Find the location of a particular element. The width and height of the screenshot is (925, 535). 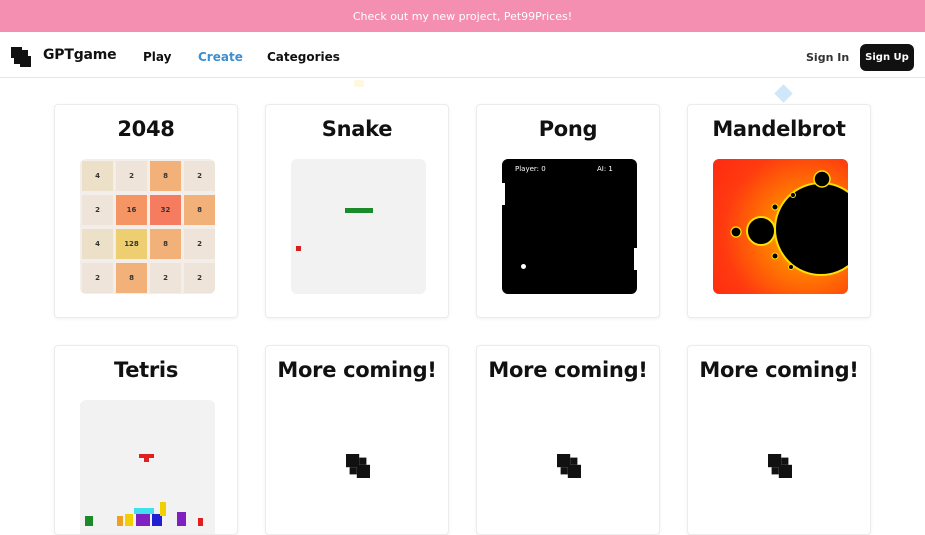

game-card-pong: Pong Player: 0 AI: 1 is located at coordinates (568, 211).